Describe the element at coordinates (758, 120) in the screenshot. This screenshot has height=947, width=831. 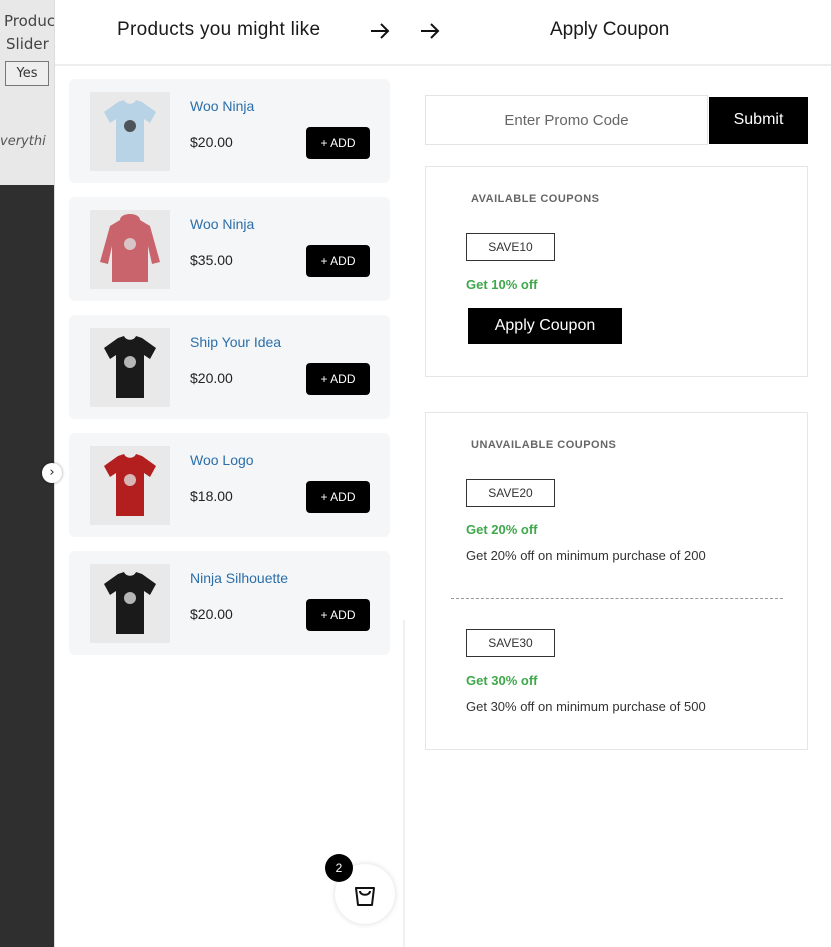
I see `submit-promo-button: Submit` at that location.